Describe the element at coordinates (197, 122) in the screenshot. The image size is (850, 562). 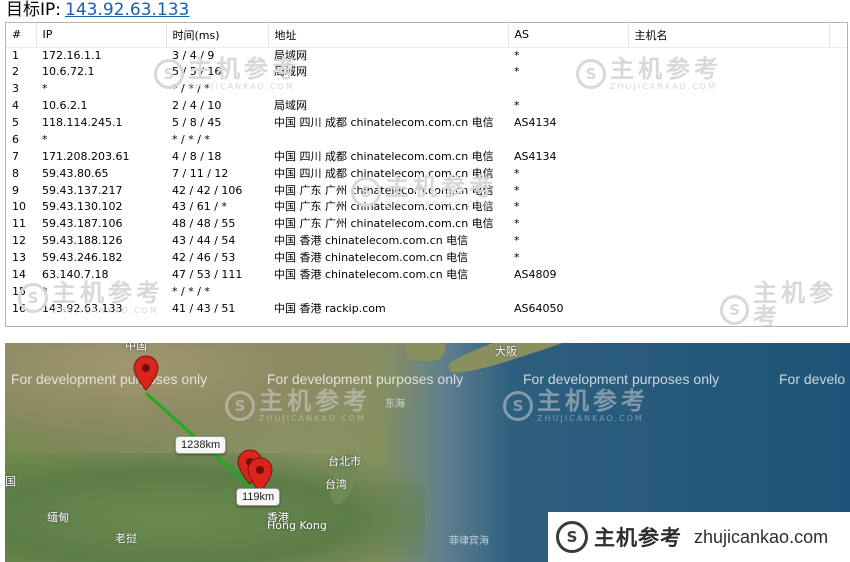
I see `cell-time: 5 / 8 / 45` at that location.